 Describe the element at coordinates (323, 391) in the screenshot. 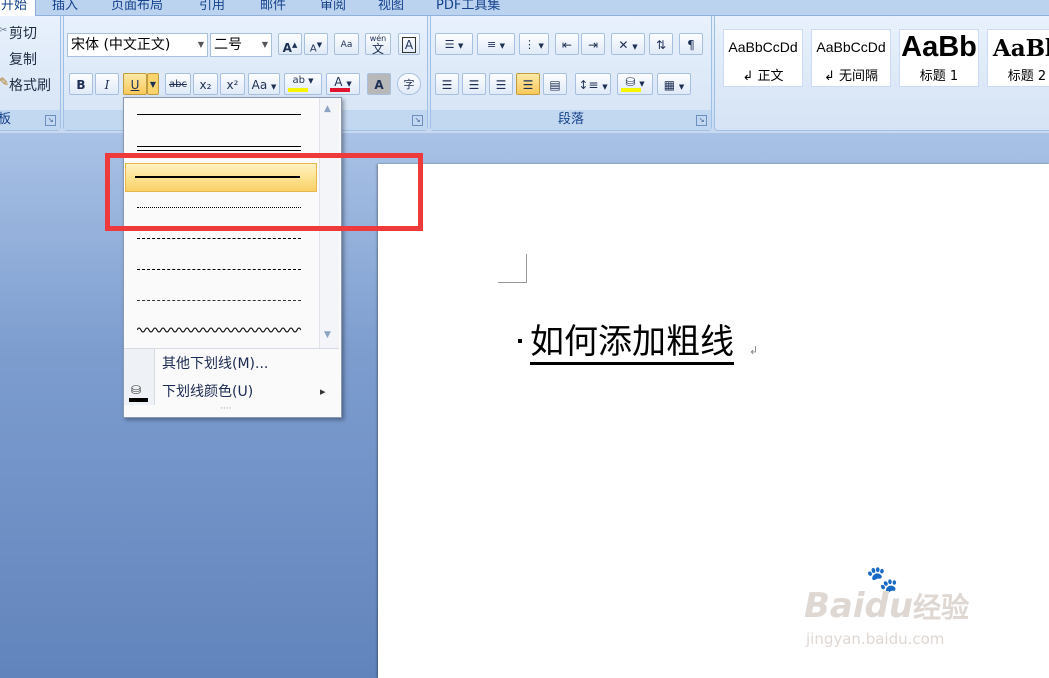

I see `chevron-right-icon: ▸` at that location.